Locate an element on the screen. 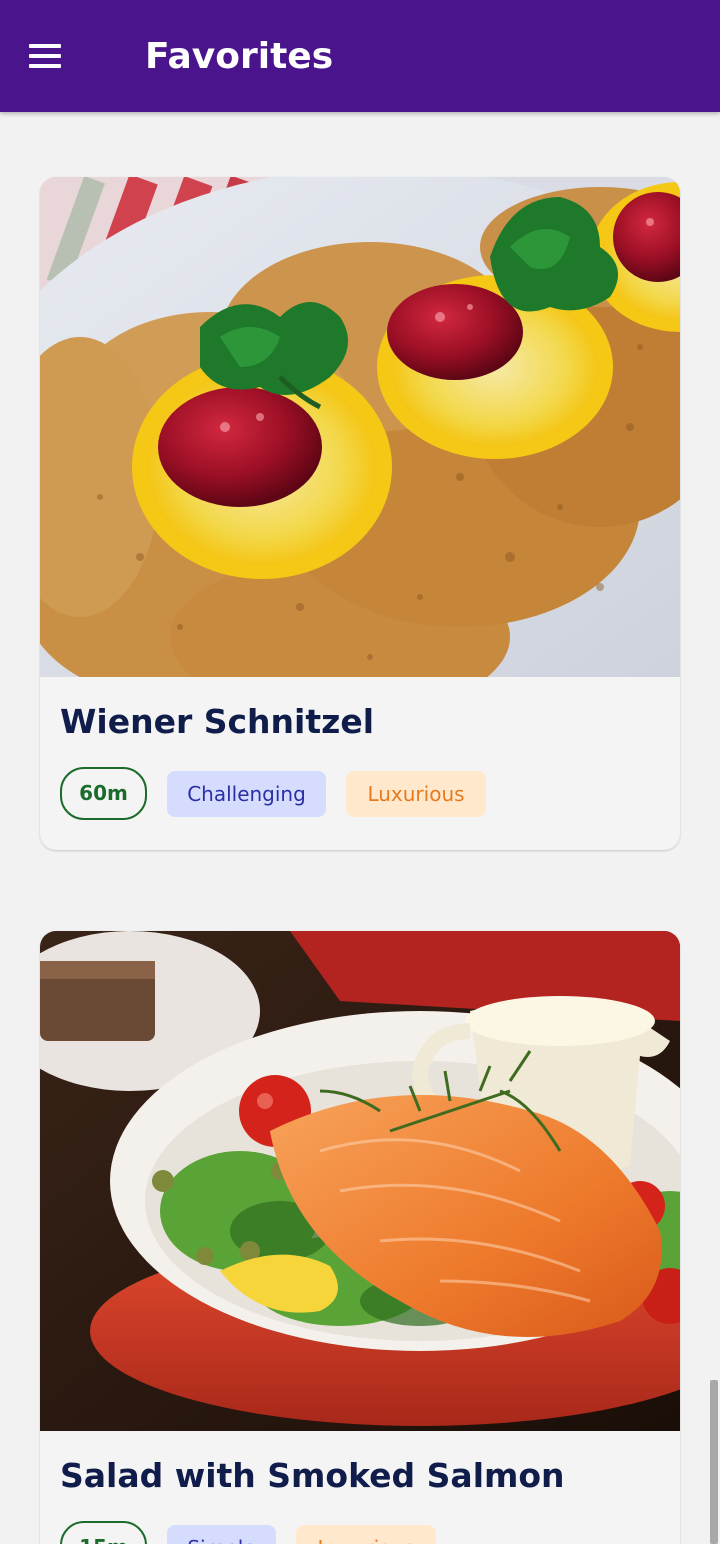 The image size is (720, 1544). meal-title: Salad with Smoked Salmon is located at coordinates (312, 1475).